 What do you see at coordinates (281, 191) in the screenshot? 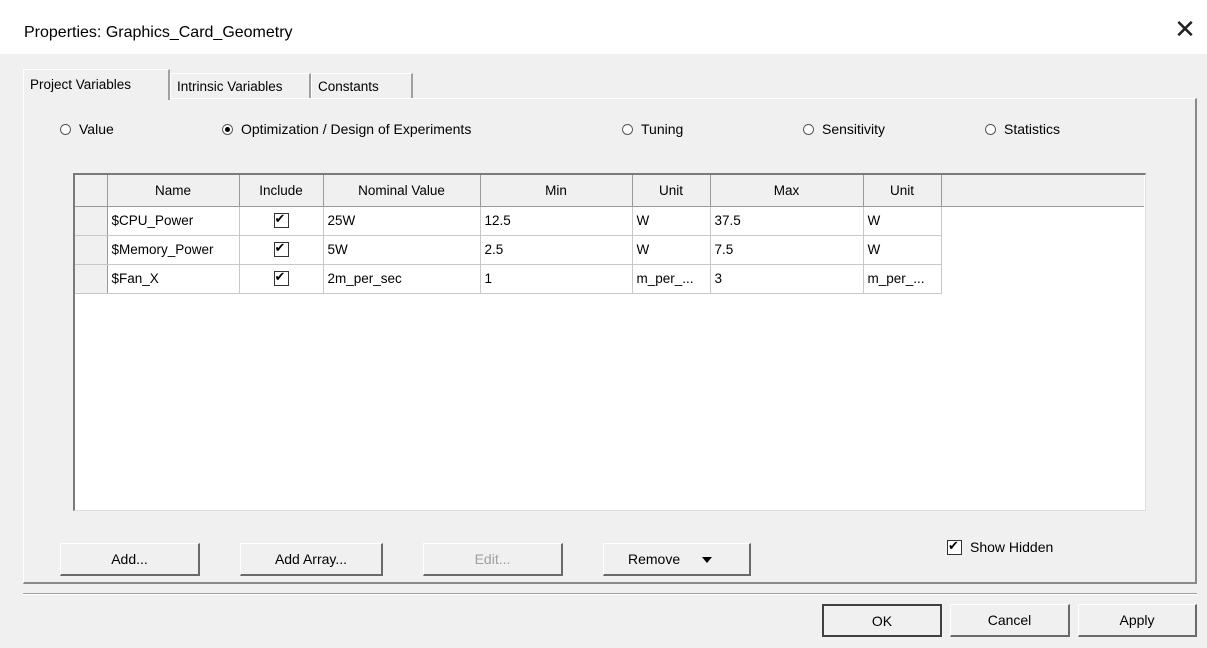
I see `column-header-include: Include` at bounding box center [281, 191].